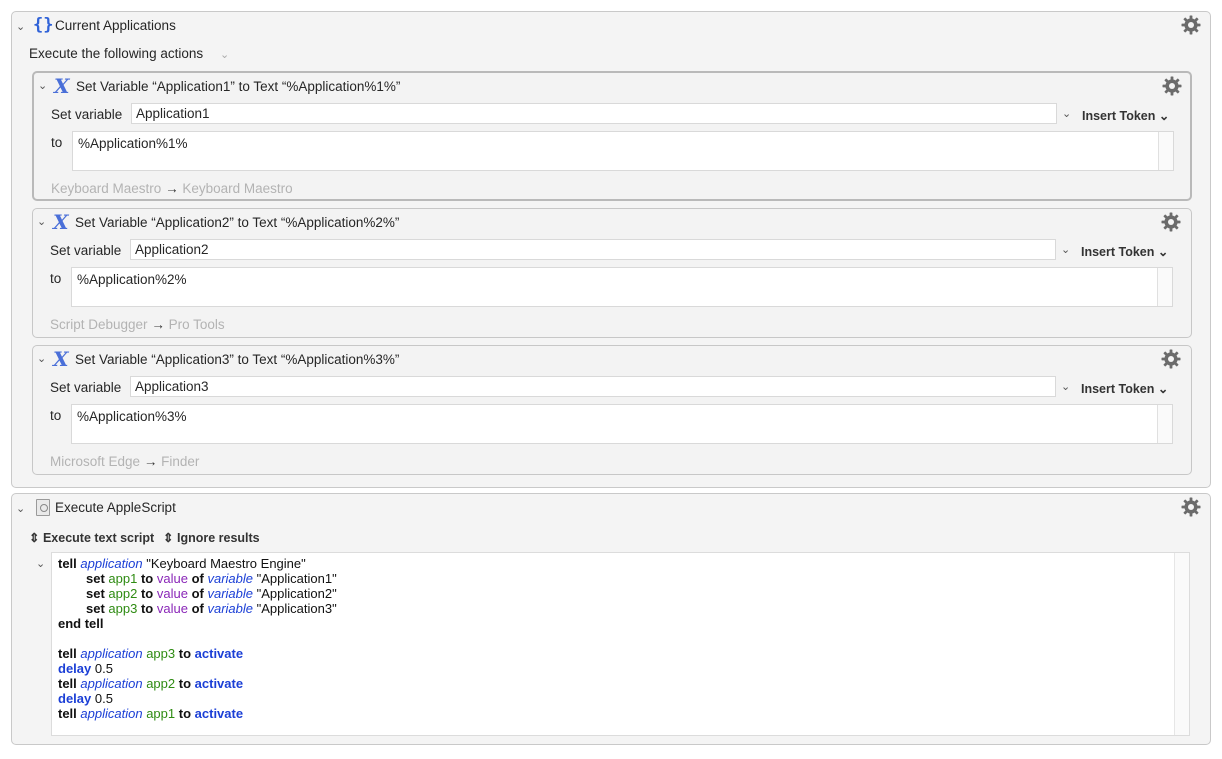  What do you see at coordinates (622, 287) in the screenshot?
I see `text-value-field: %Application%2%` at bounding box center [622, 287].